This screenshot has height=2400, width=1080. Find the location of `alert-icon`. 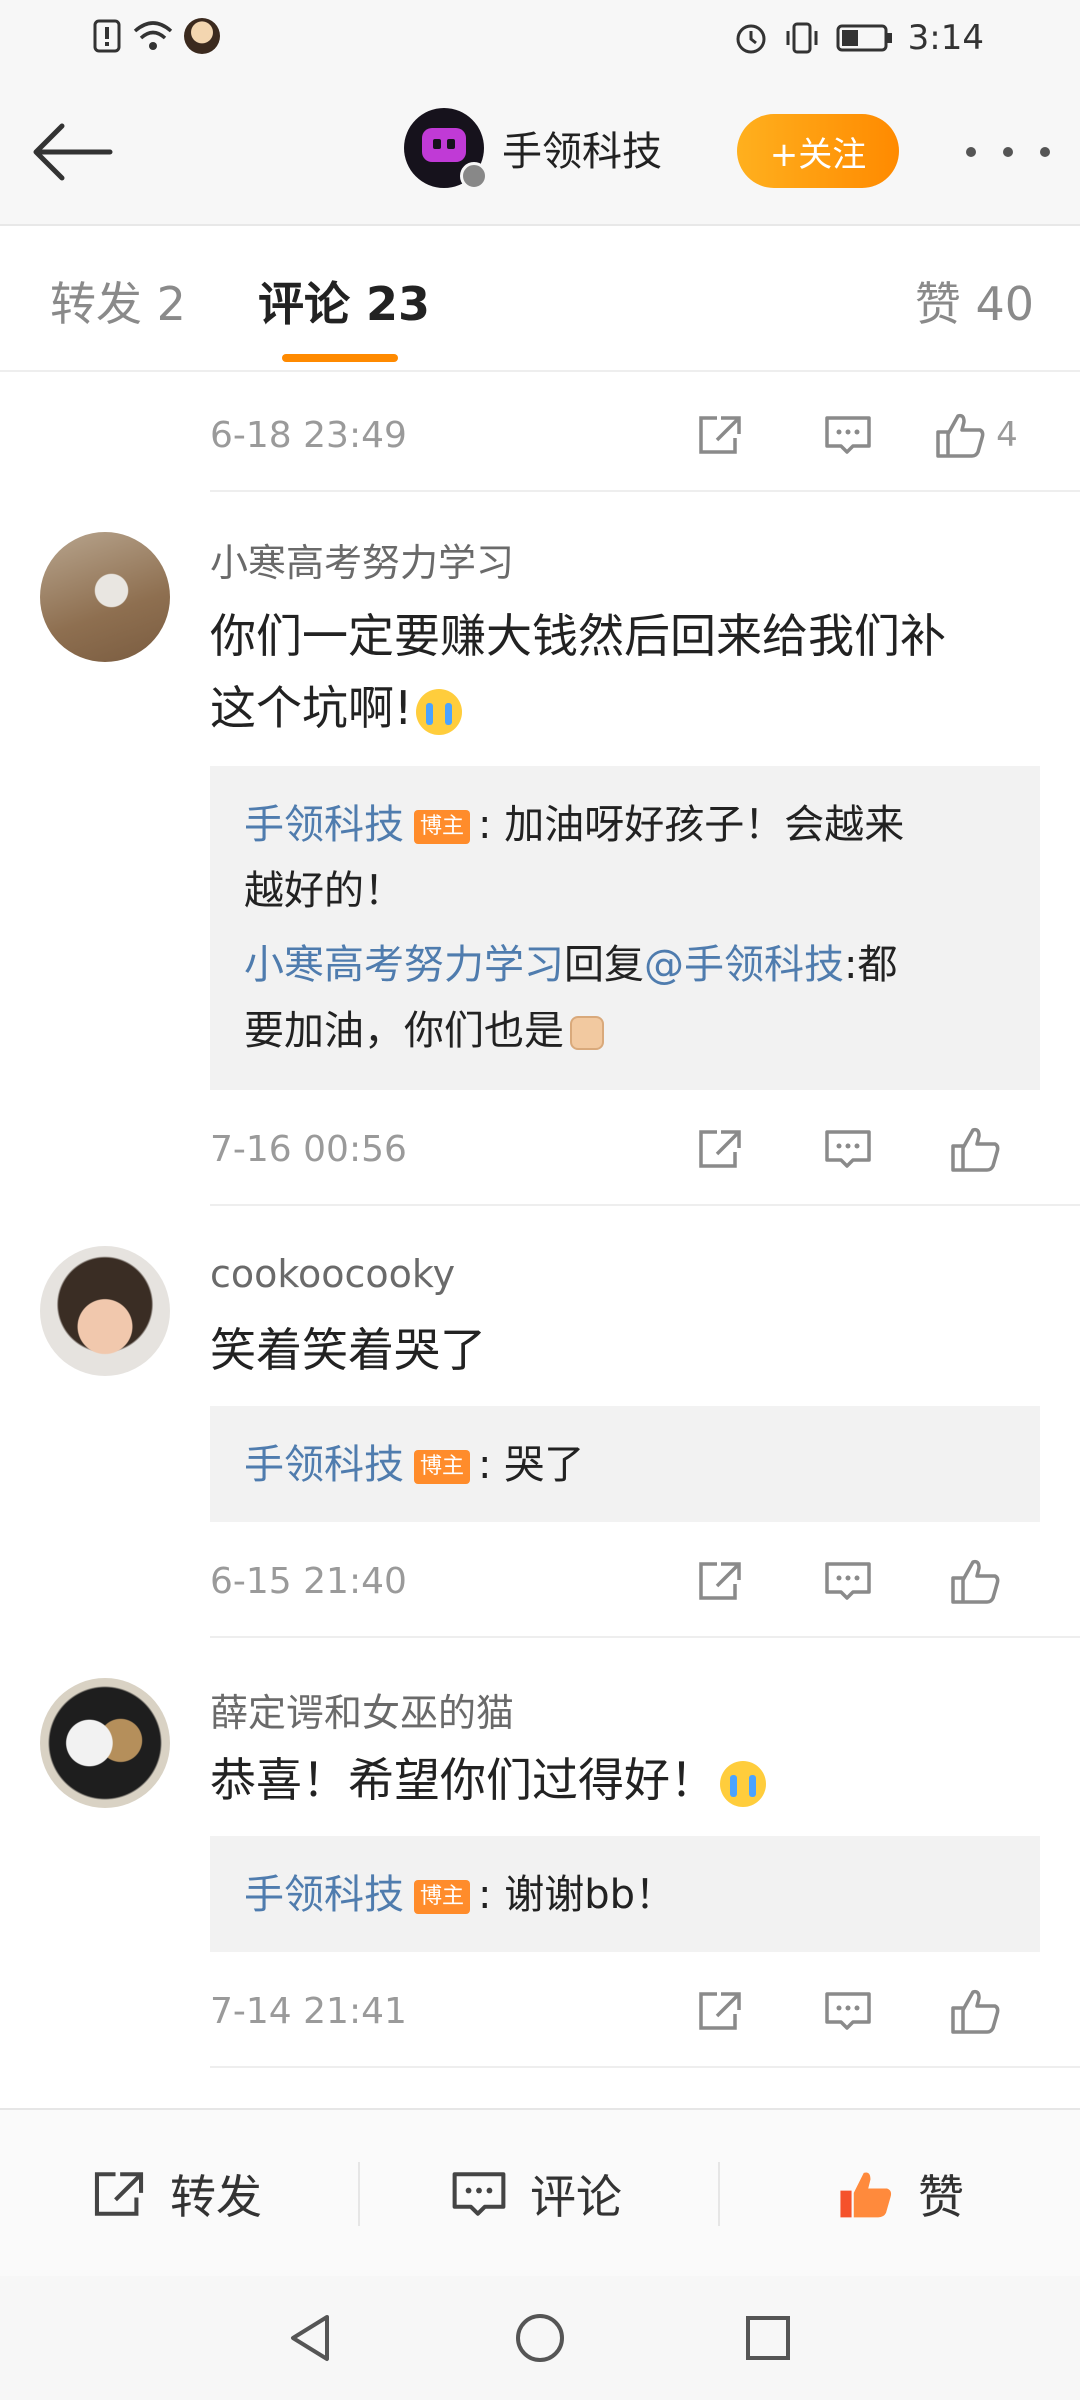

alert-icon is located at coordinates (107, 36).